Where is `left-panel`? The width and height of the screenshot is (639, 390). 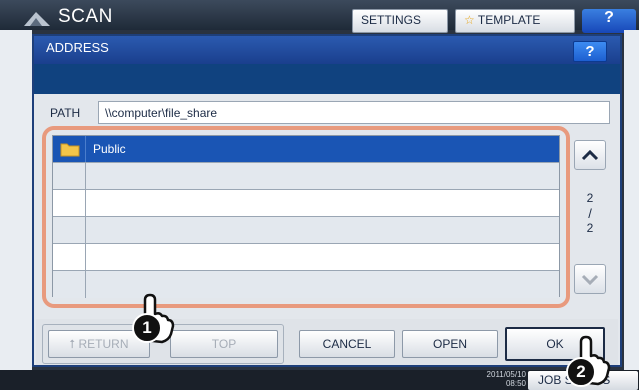
left-panel is located at coordinates (16, 200).